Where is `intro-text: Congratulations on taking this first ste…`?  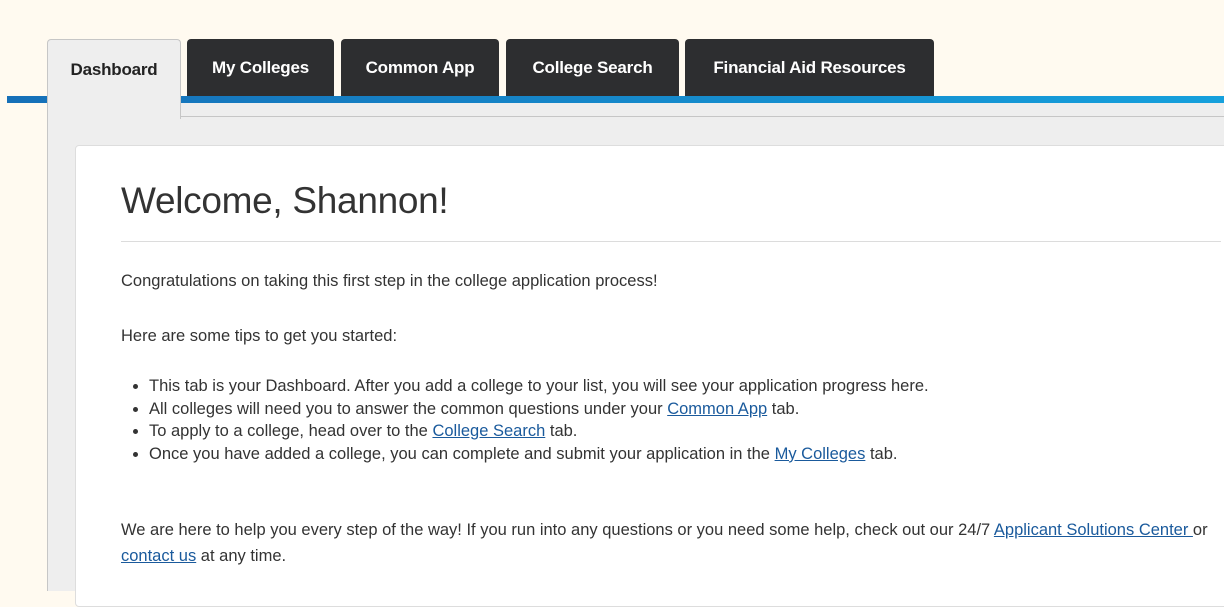 intro-text: Congratulations on taking this first ste… is located at coordinates (389, 281).